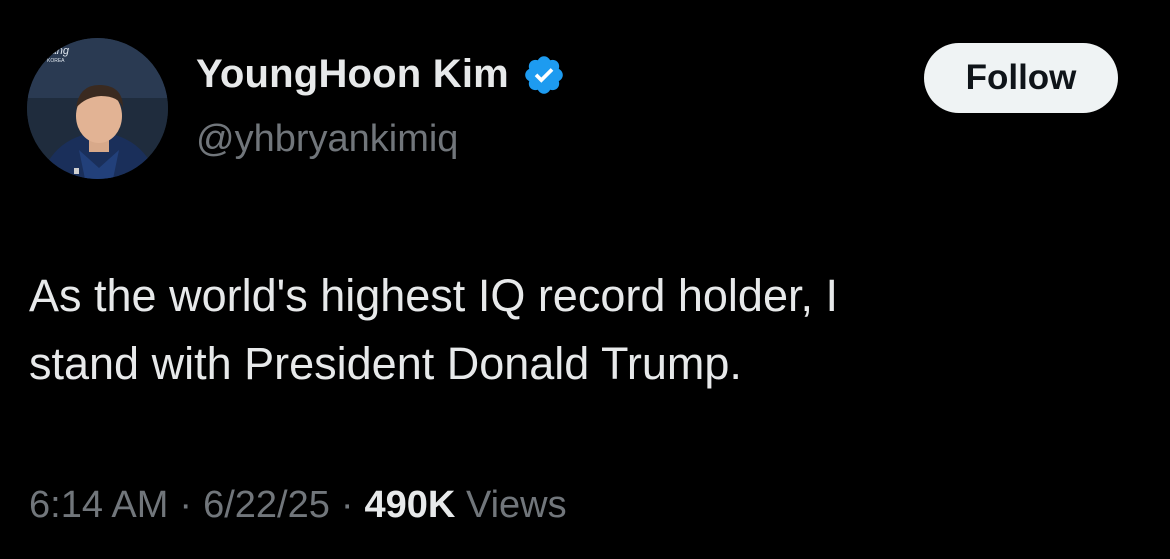 The image size is (1170, 559). I want to click on author-handle: @yhbryankimiq, so click(327, 139).